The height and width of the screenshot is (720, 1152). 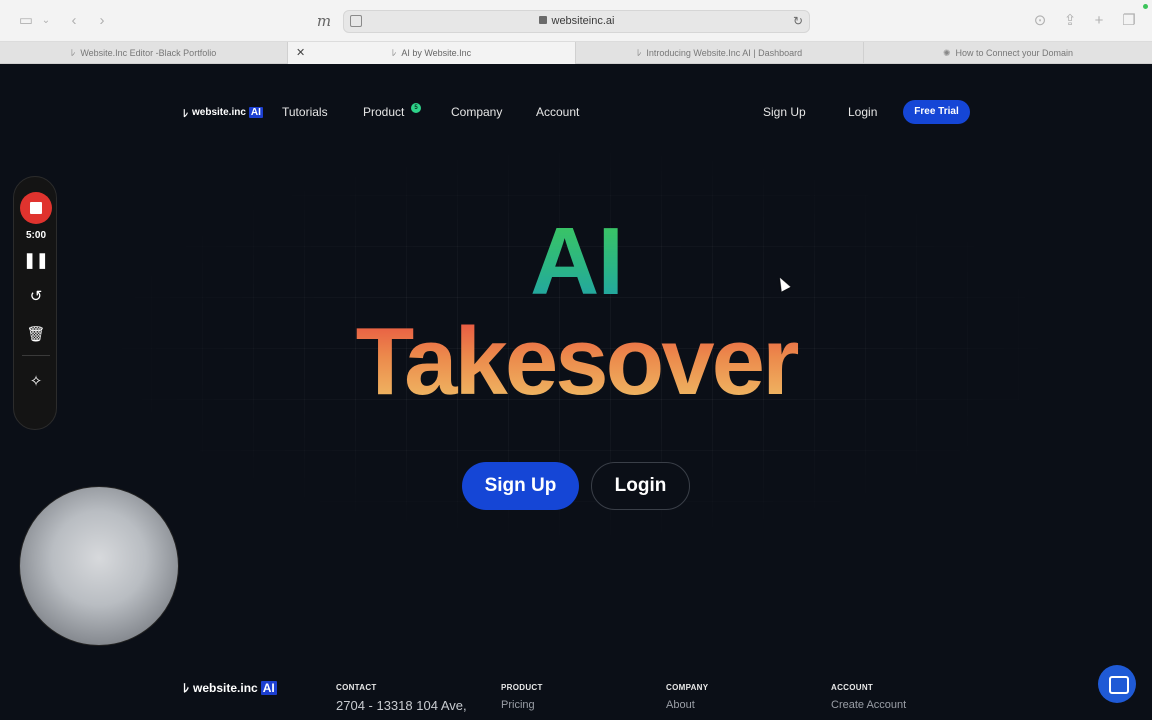 What do you see at coordinates (576, 362) in the screenshot?
I see `hero-title-line2: Takesover` at bounding box center [576, 362].